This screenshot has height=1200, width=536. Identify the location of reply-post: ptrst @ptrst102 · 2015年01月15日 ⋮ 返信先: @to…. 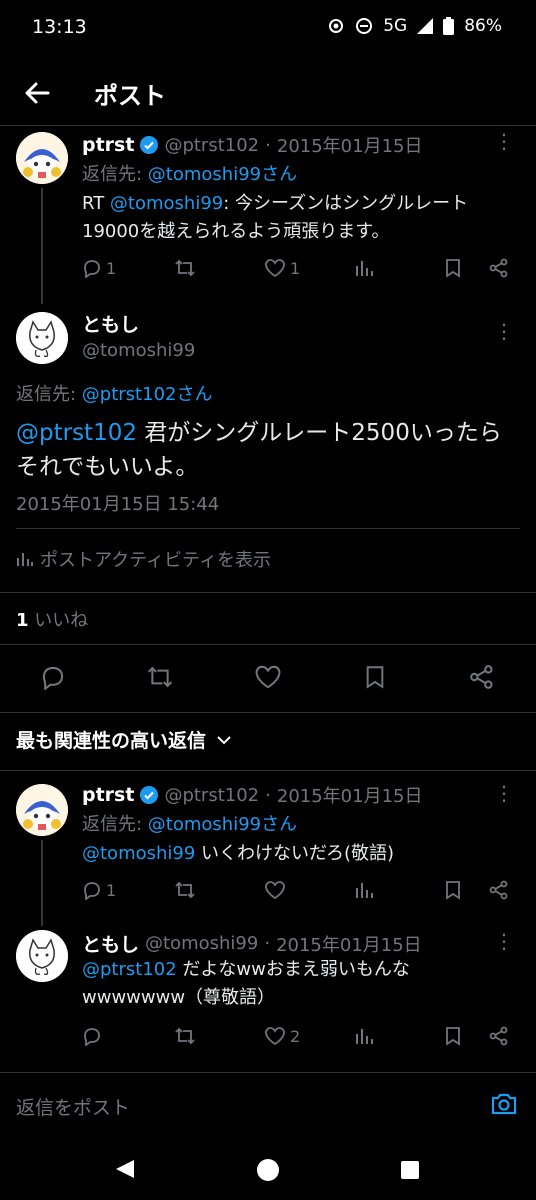
(268, 852).